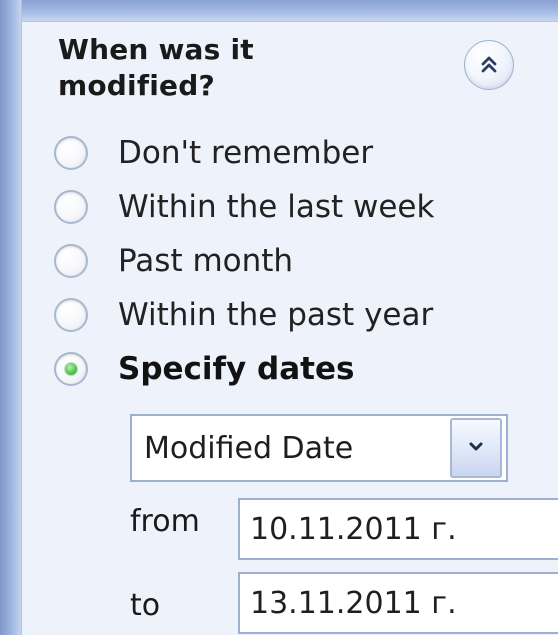  I want to click on radio-option-dont-remember: Don't remember, so click(289, 153).